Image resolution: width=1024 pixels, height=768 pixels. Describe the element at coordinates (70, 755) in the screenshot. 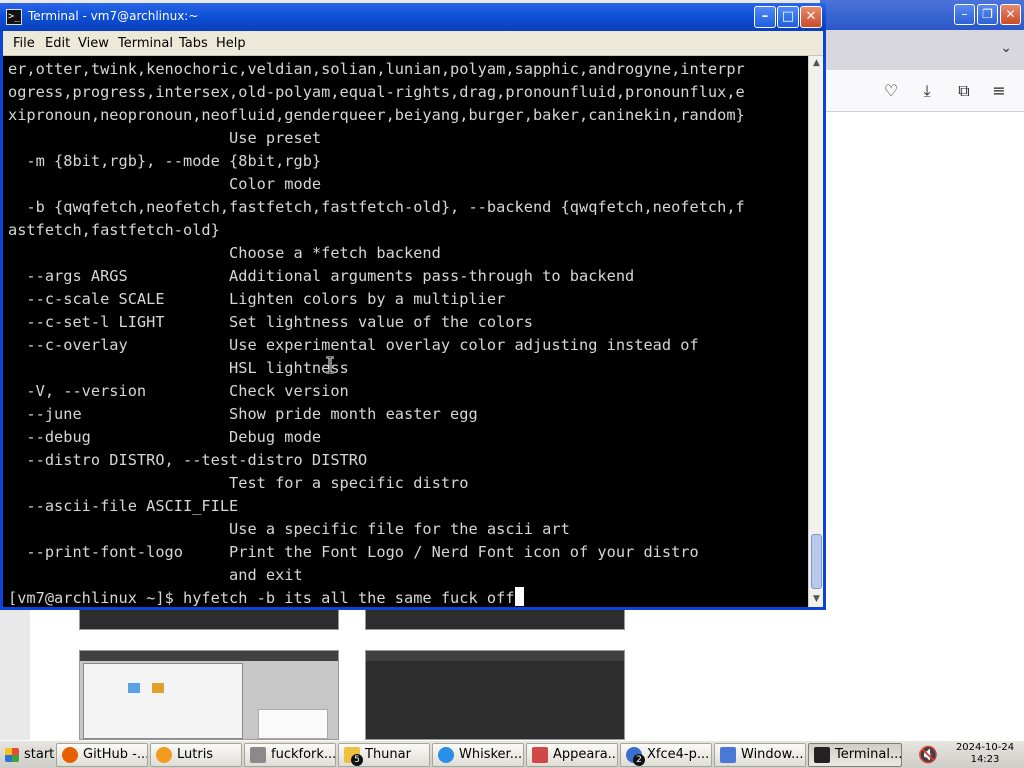

I see `firefox-icon` at that location.